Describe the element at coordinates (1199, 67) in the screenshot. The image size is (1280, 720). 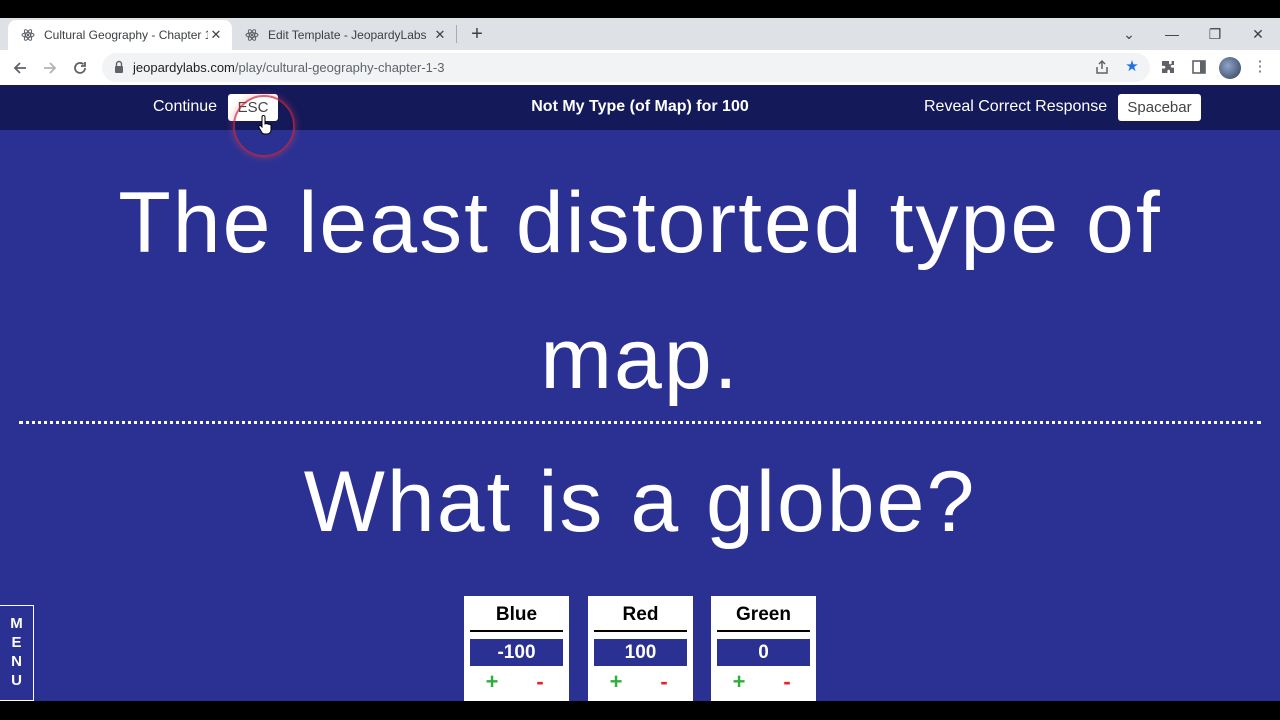
I see `sidepanel-icon` at that location.